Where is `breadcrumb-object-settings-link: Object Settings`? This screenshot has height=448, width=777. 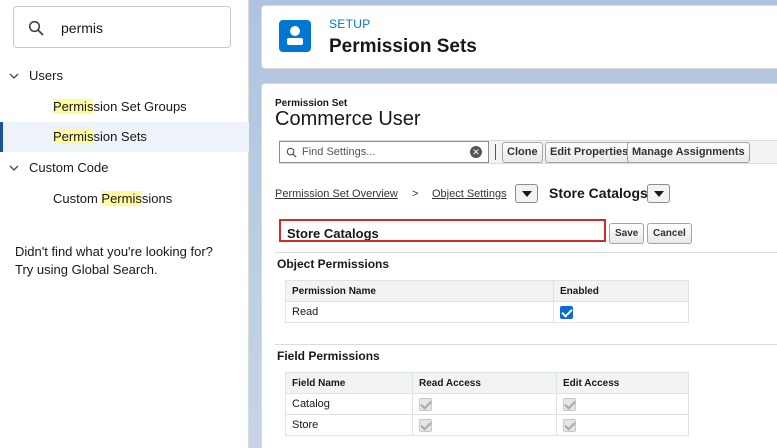
breadcrumb-object-settings-link: Object Settings is located at coordinates (469, 194).